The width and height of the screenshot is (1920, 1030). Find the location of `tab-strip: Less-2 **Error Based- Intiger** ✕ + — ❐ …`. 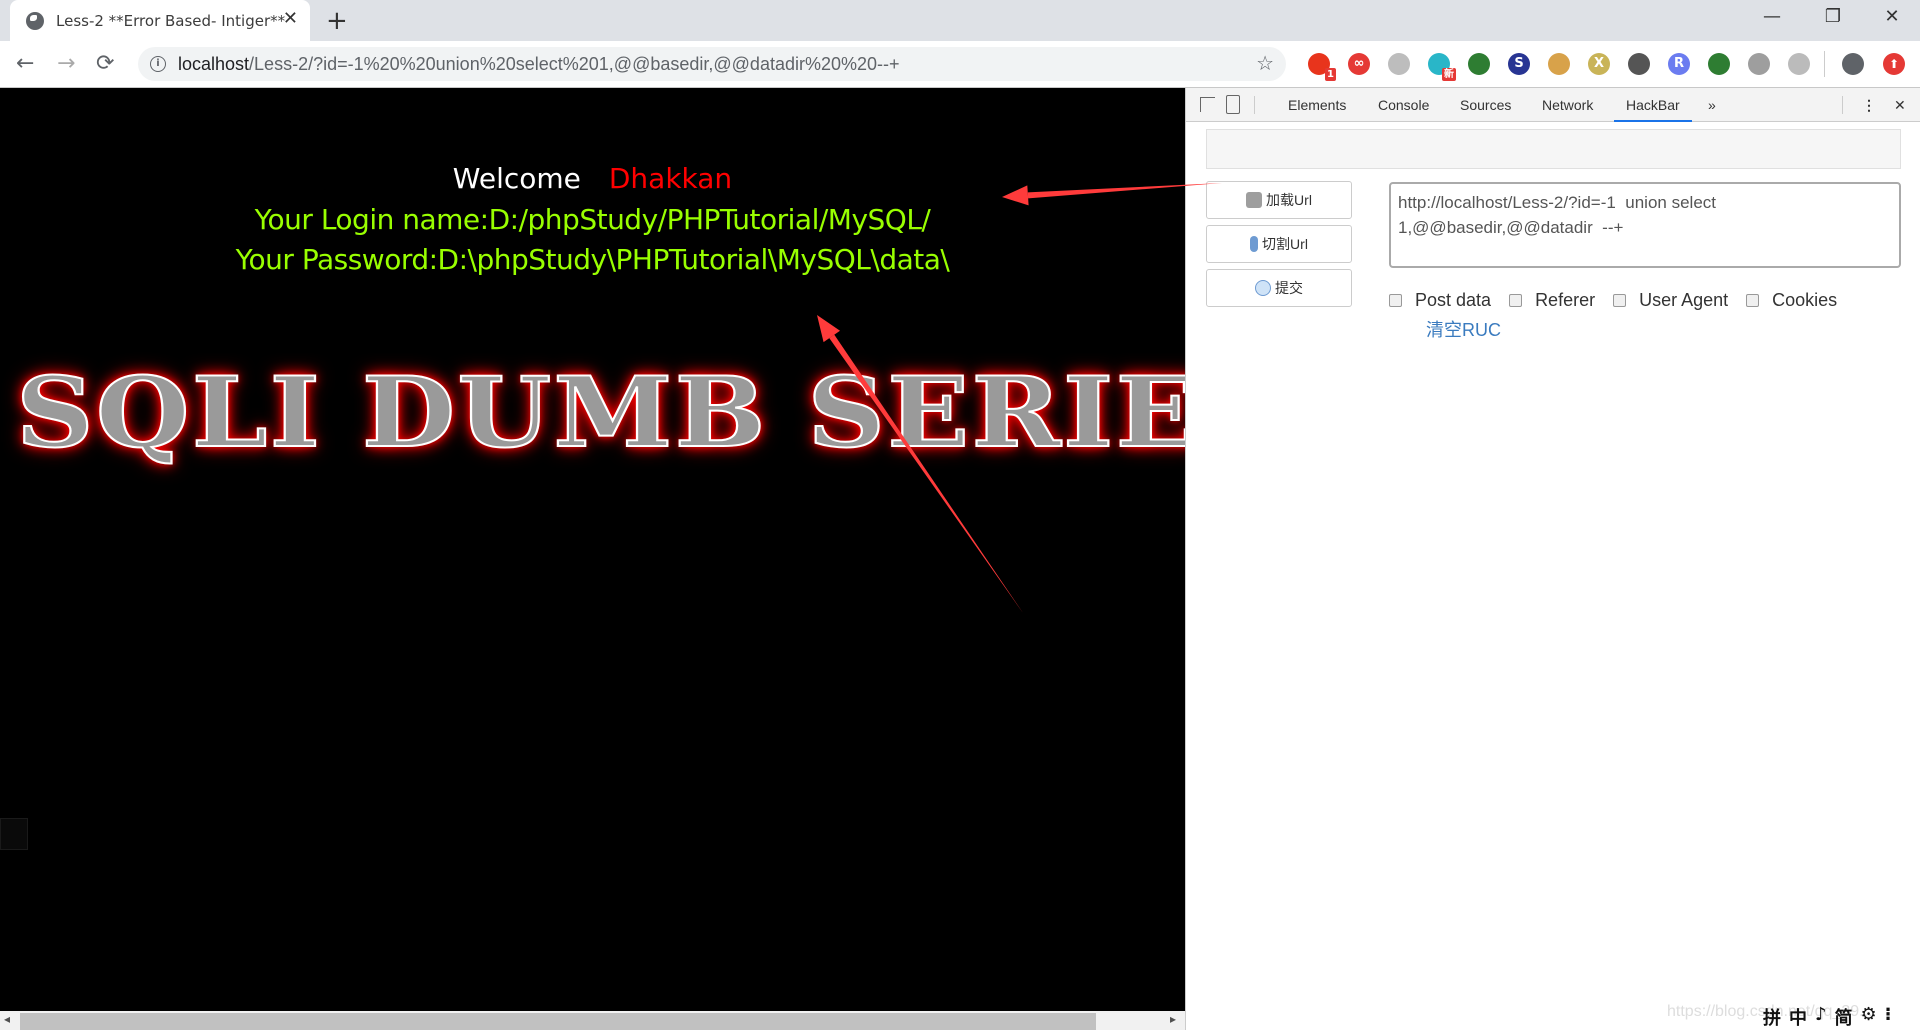

tab-strip: Less-2 **Error Based- Intiger** ✕ + — ❐ … is located at coordinates (960, 20).